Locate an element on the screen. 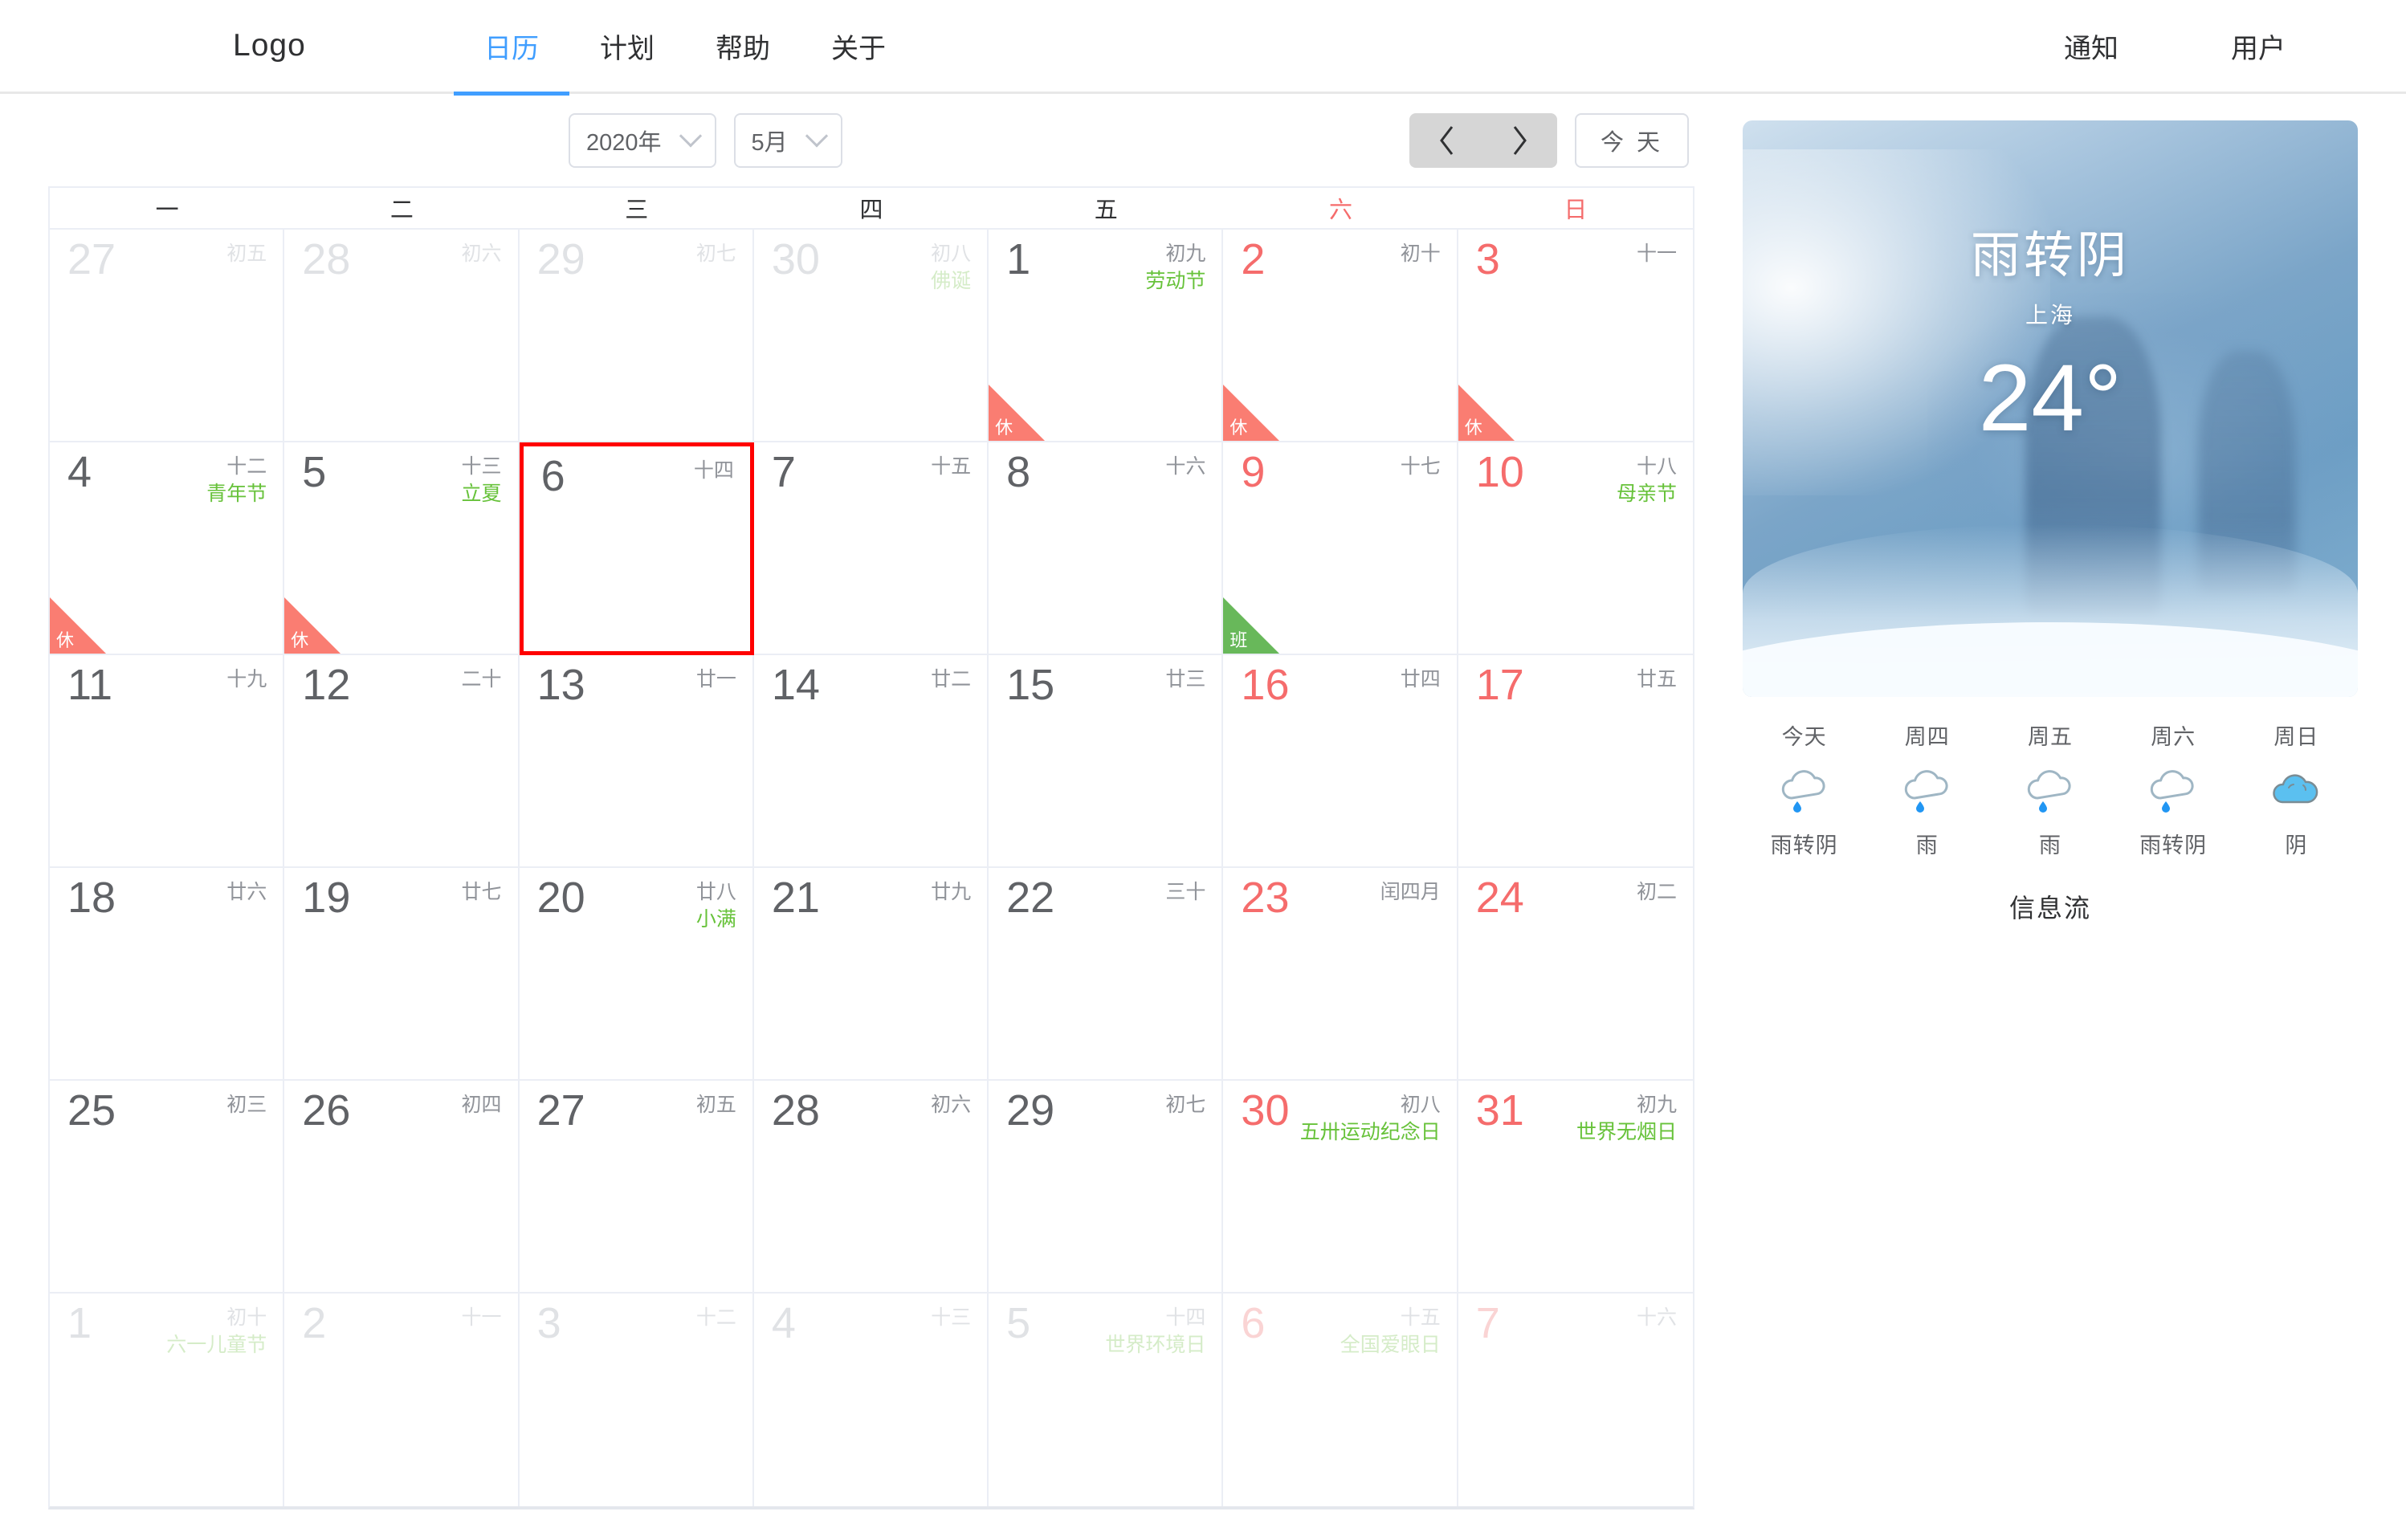 The height and width of the screenshot is (1540, 2406). calendar-day-cell: 2 初十休 is located at coordinates (1340, 336).